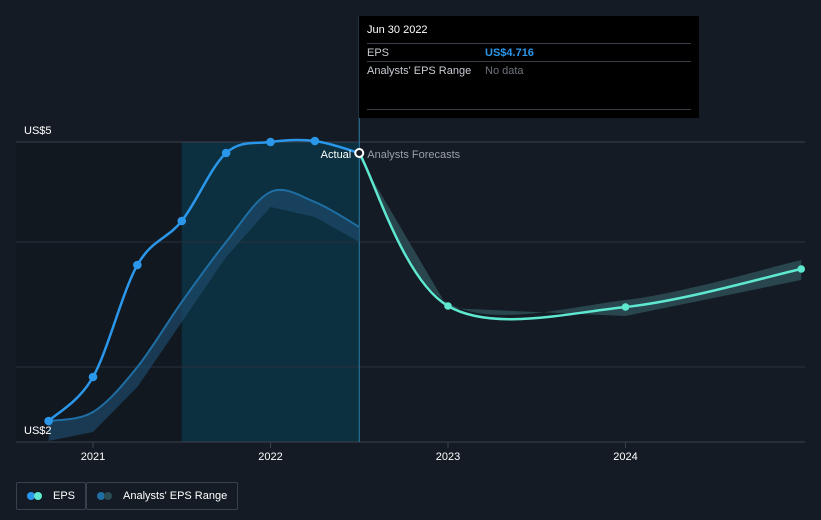  Describe the element at coordinates (38, 431) in the screenshot. I see `y-axis-label-bottom: US$2` at that location.